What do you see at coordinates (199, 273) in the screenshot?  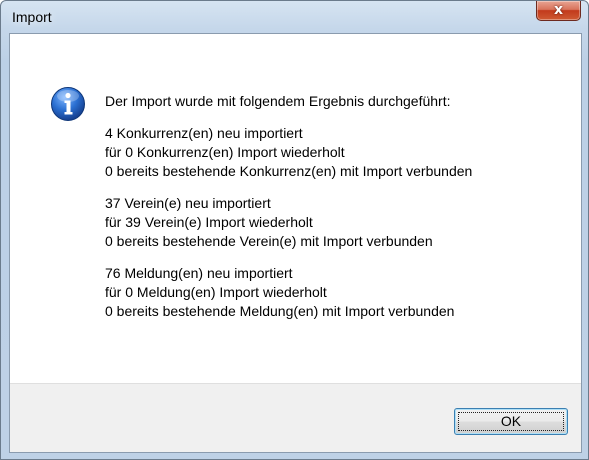 I see `result-line: 76 Meldung(en) neu importiert` at bounding box center [199, 273].